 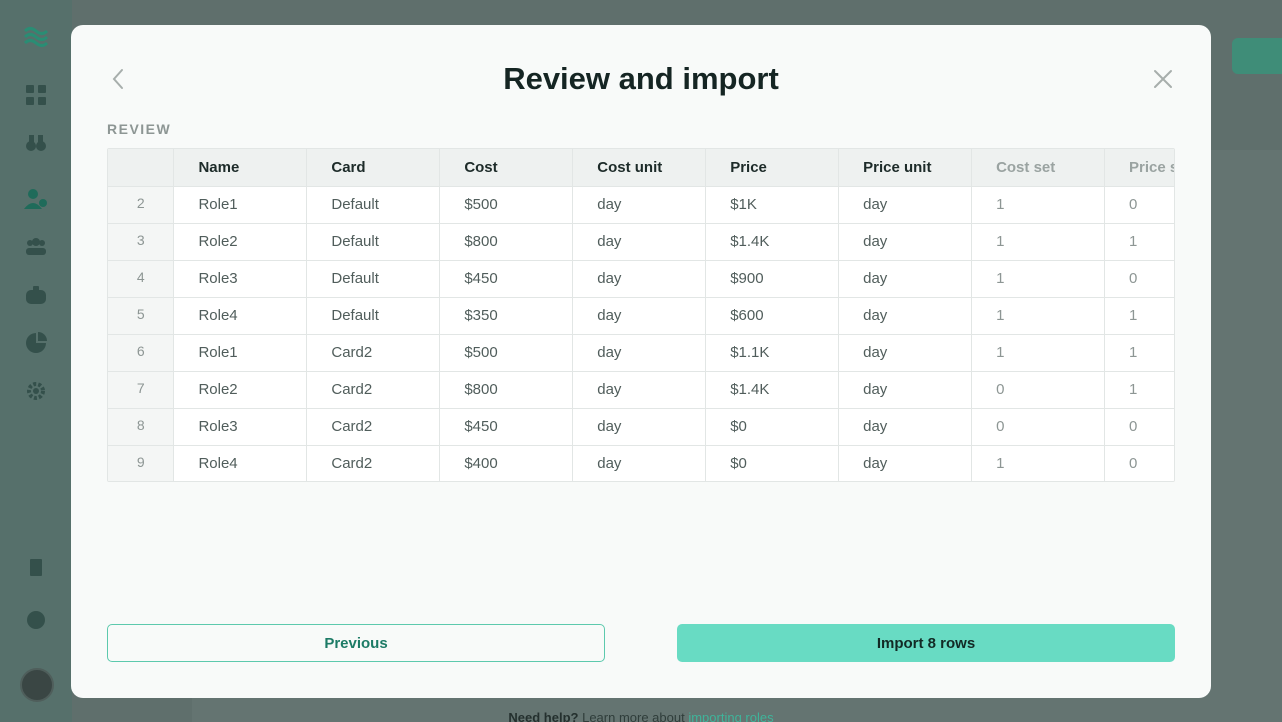 I want to click on table-row: 9 Role4 Card2 $400 day $0 day 1 0, so click(x=641, y=463).